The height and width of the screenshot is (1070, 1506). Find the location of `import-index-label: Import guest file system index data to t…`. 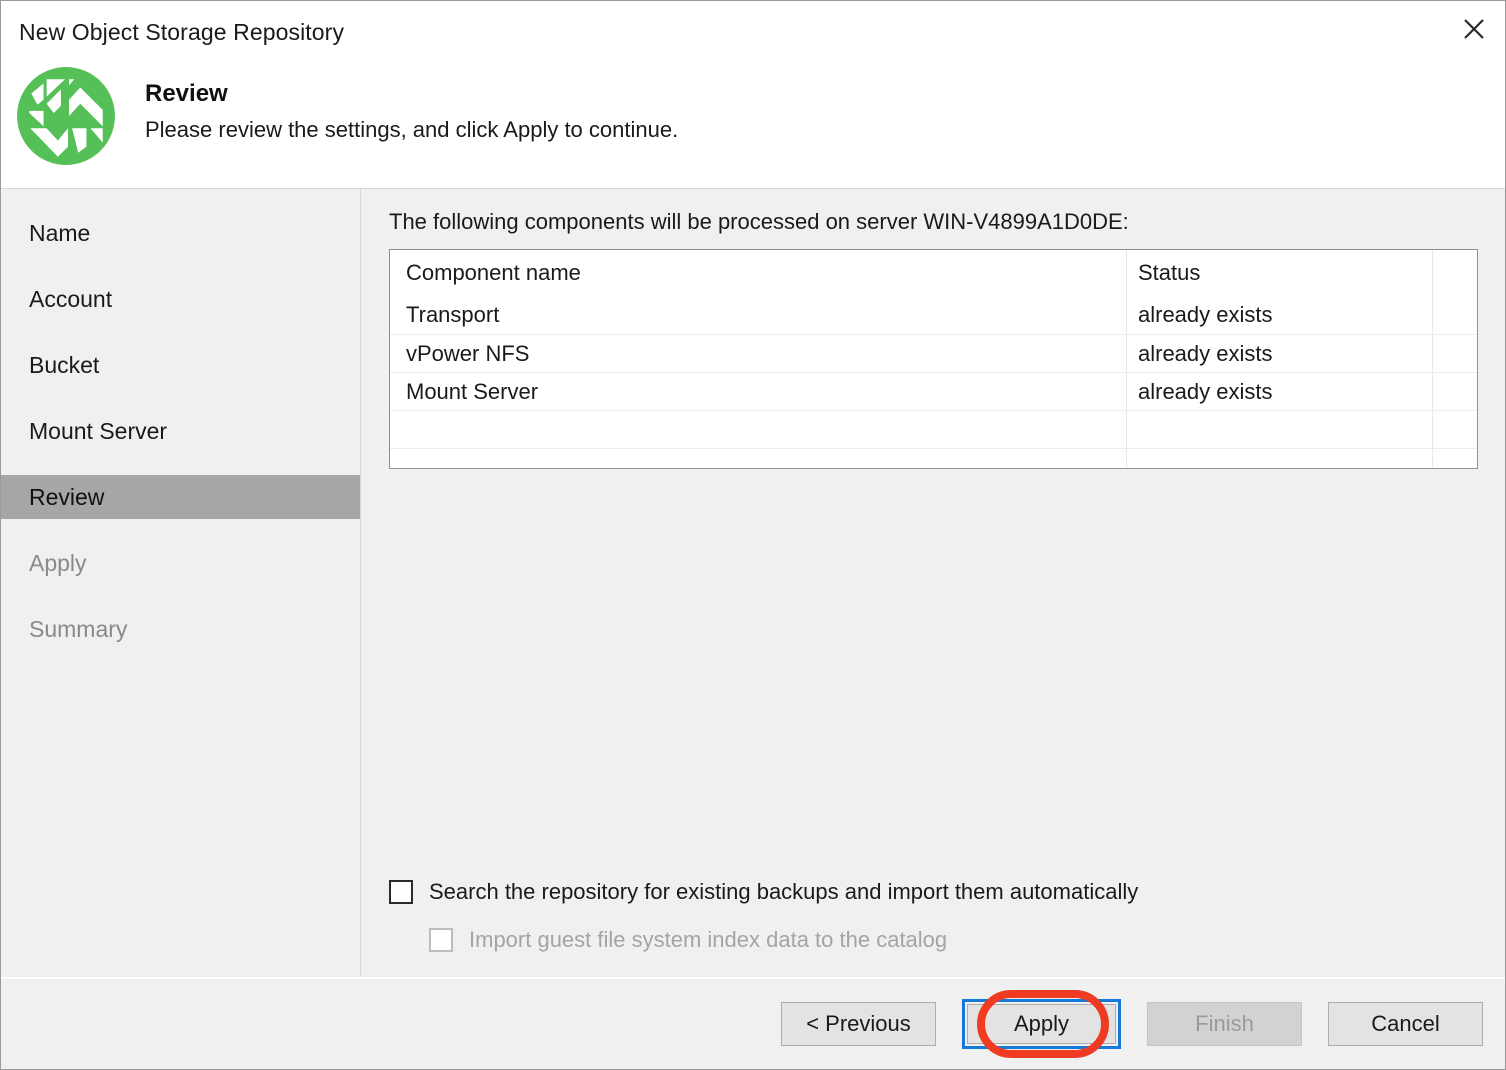

import-index-label: Import guest file system index data to t… is located at coordinates (708, 939).